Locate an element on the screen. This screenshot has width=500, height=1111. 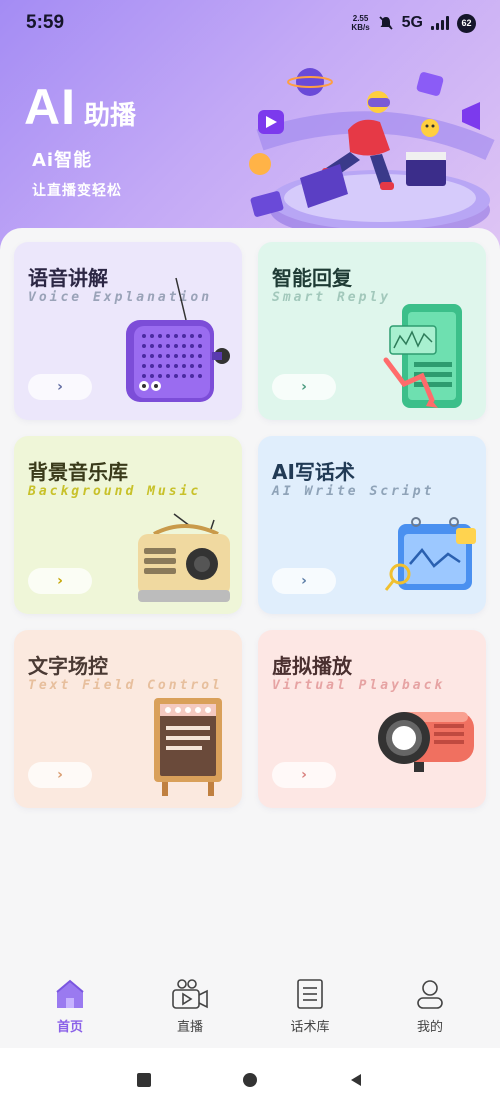
status-bar: 5:59 2.55 KB/s 5G 62 is located at coordinates (250, 23).